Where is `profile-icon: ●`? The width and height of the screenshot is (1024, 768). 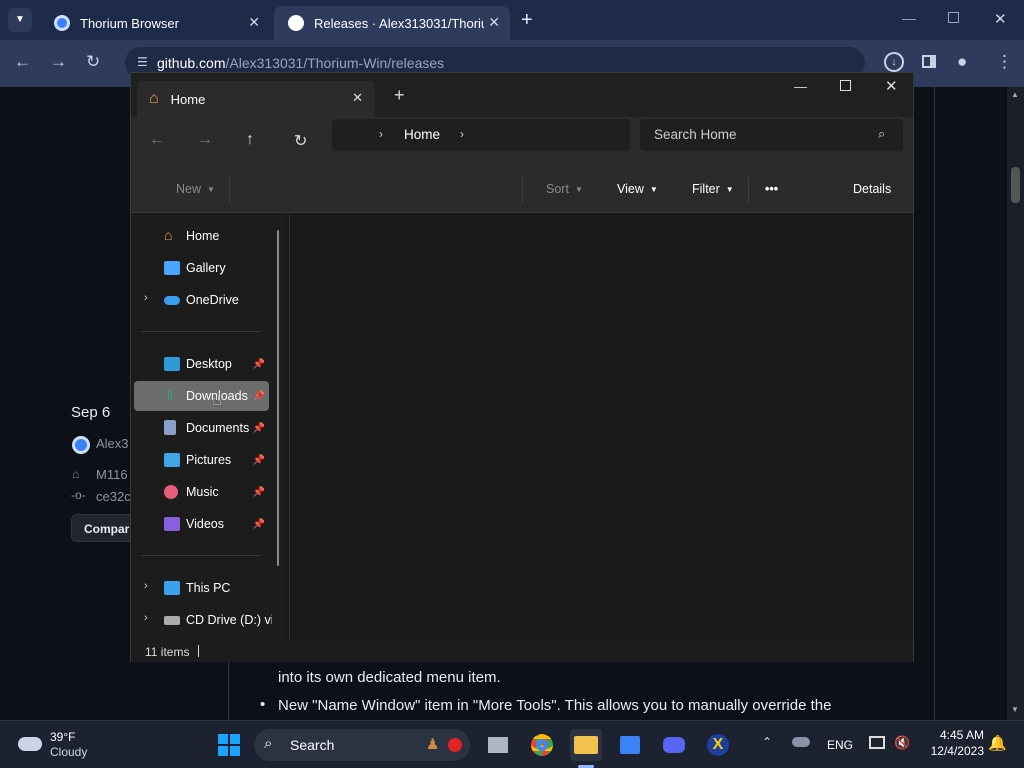 profile-icon: ● is located at coordinates (962, 62).